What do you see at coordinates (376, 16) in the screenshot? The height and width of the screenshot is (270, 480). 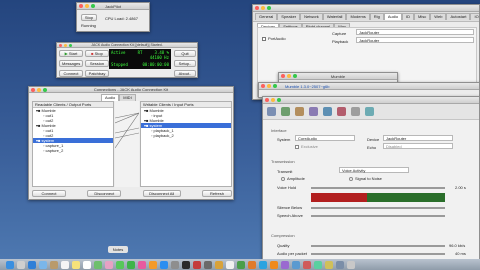 I see `prefs-tab: Rig` at bounding box center [376, 16].